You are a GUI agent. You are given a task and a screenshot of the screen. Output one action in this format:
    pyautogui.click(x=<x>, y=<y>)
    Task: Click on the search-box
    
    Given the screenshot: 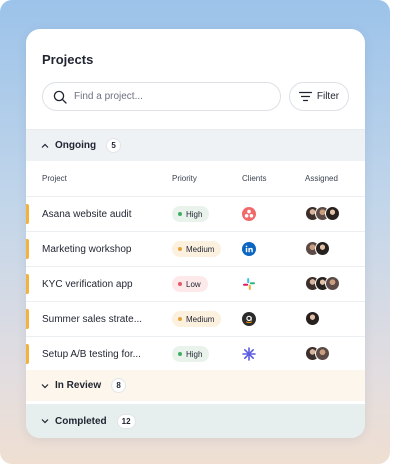 What is the action you would take?
    pyautogui.click(x=161, y=96)
    